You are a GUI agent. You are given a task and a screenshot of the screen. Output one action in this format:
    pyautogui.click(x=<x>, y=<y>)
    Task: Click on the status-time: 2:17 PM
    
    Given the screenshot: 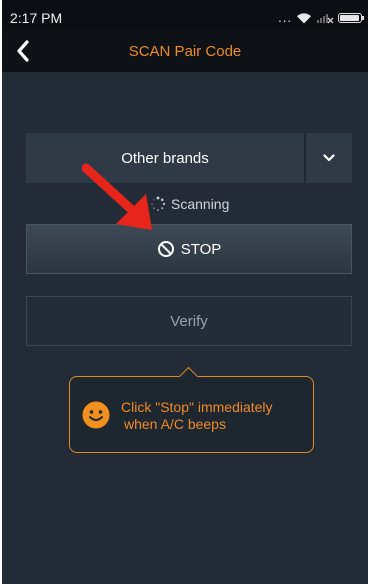 What is the action you would take?
    pyautogui.click(x=36, y=18)
    